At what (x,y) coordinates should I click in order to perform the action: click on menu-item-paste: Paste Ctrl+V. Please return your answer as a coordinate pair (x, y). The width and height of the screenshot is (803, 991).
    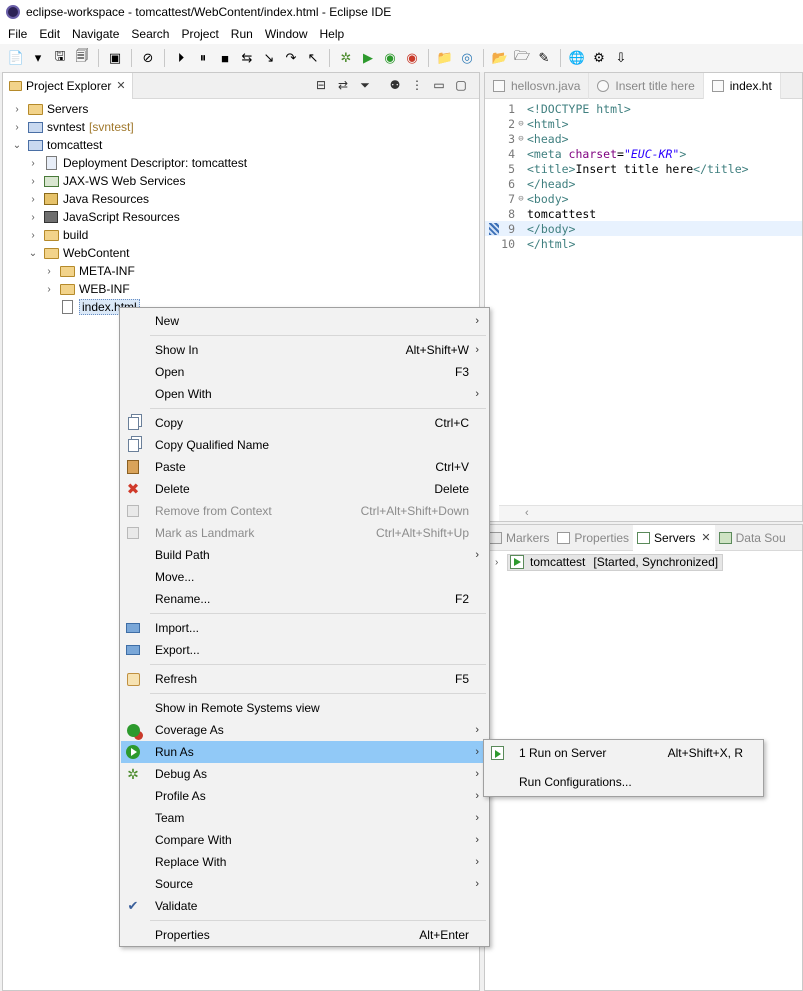
    Looking at the image, I should click on (305, 467).